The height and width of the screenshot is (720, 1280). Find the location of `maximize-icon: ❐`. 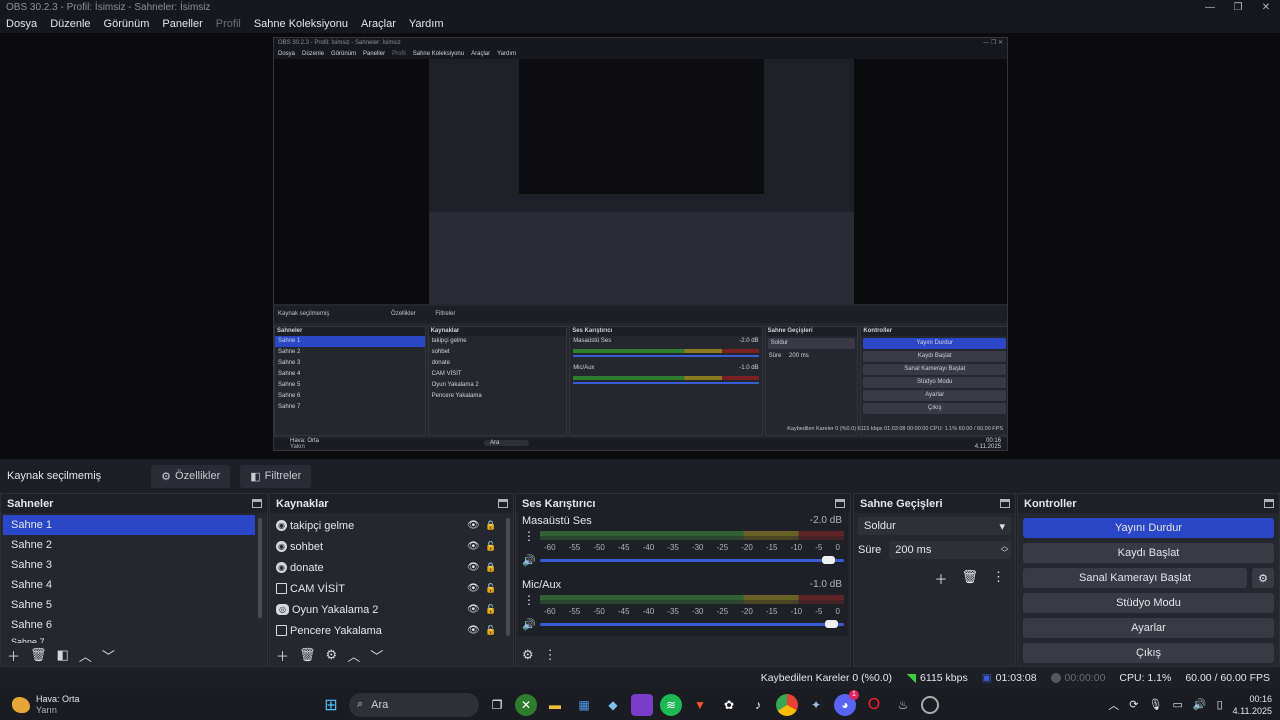

maximize-icon: ❐ is located at coordinates (1238, 7).